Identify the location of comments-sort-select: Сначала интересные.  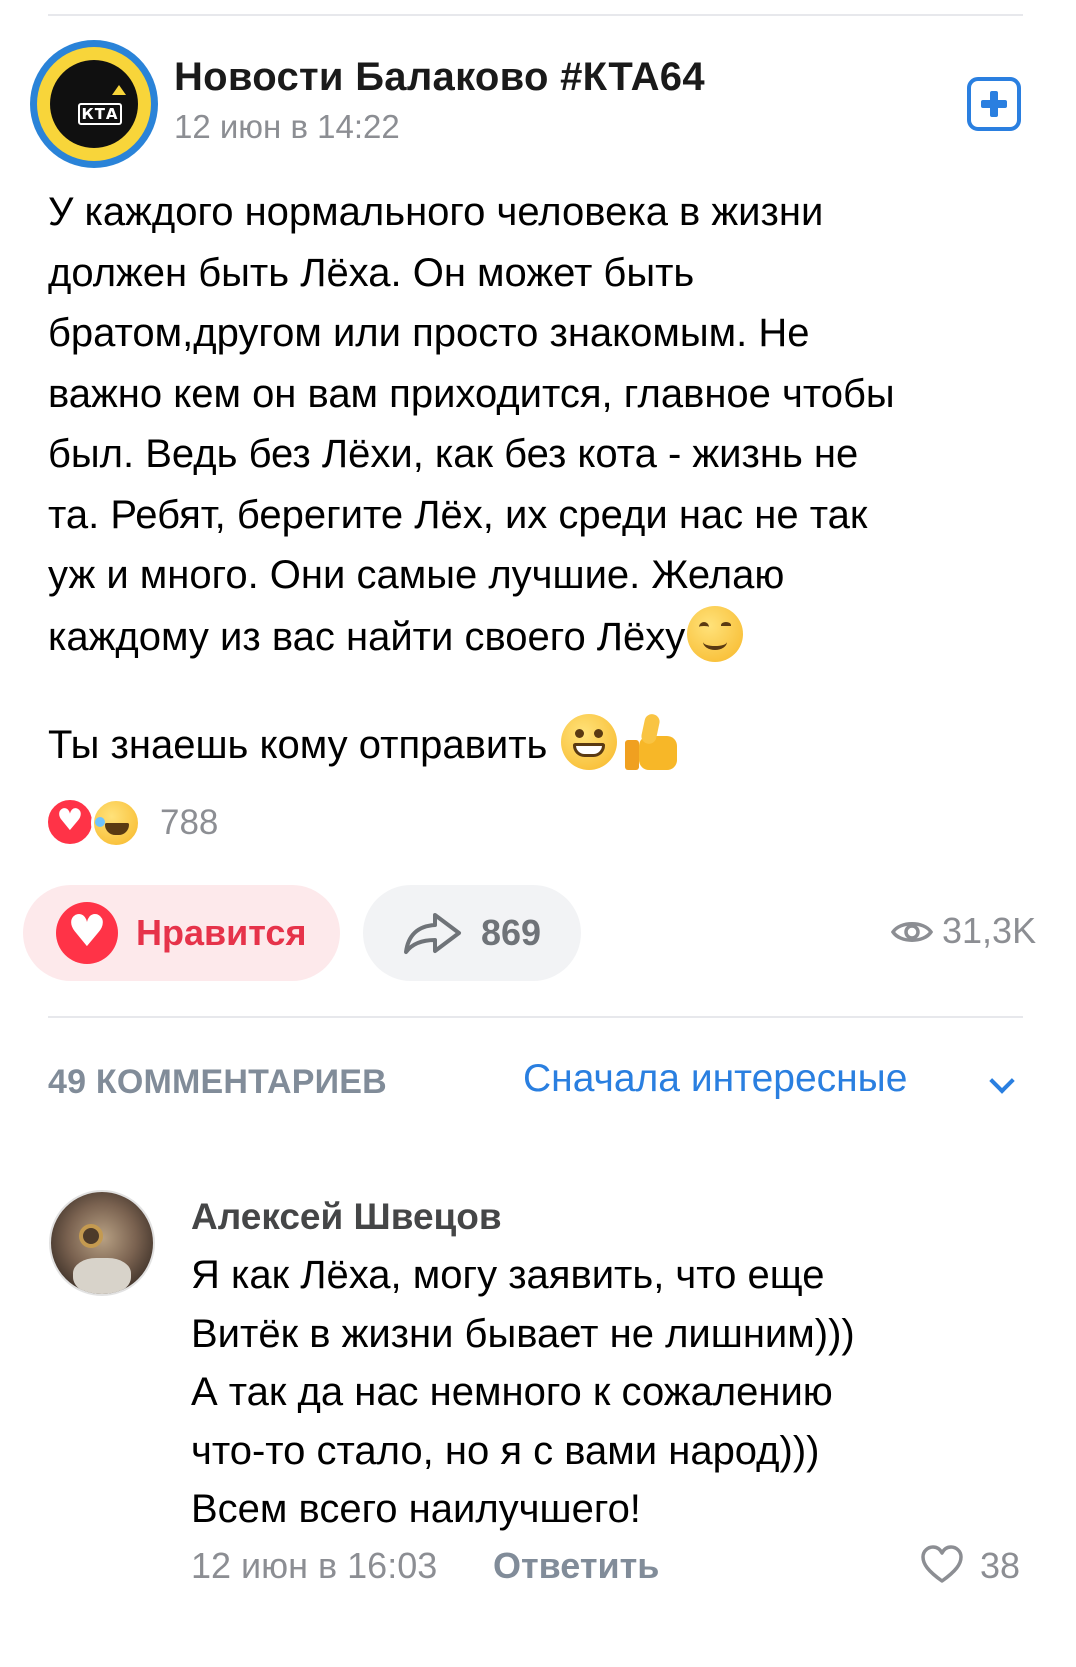
(769, 1082).